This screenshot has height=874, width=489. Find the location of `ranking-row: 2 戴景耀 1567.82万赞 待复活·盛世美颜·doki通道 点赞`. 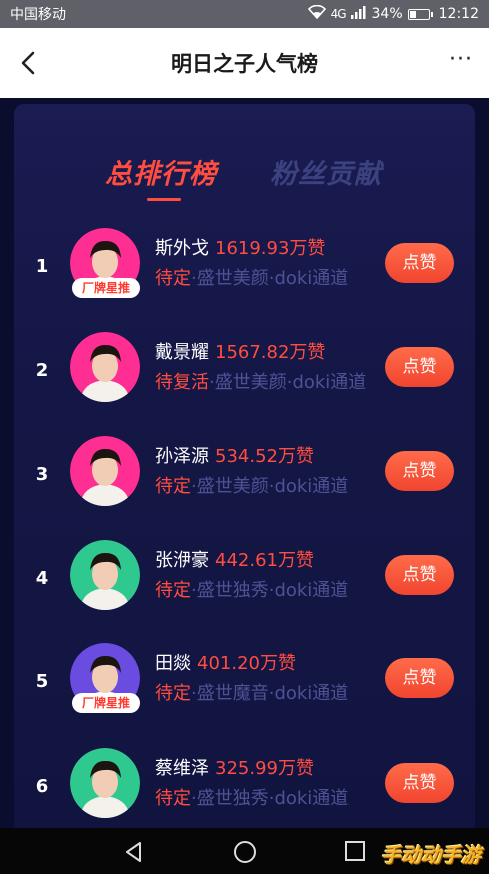

ranking-row: 2 戴景耀 1567.82万赞 待复活·盛世美颜·doki通道 点赞 is located at coordinates (244, 377).